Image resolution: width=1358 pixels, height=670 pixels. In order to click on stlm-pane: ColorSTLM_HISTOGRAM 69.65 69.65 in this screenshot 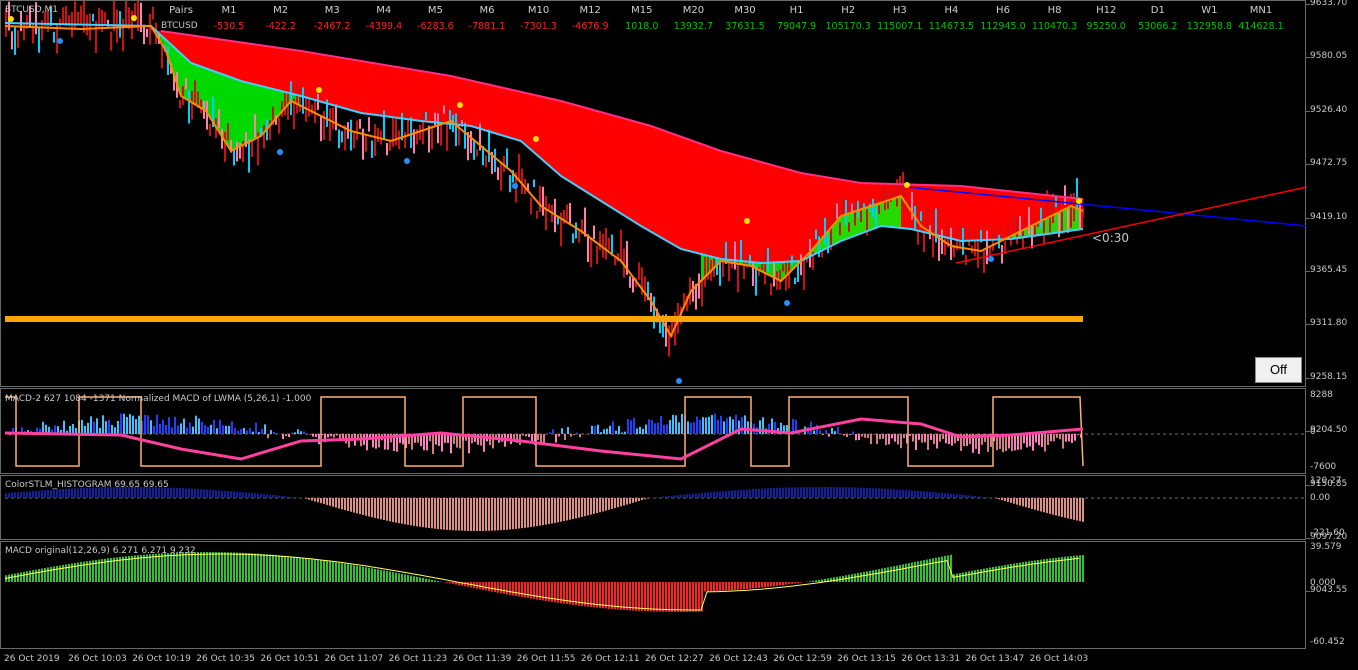, I will do `click(653, 507)`.